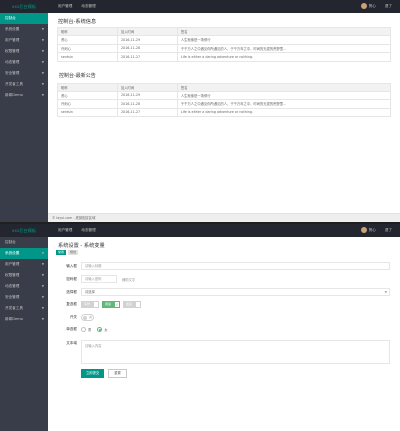  Describe the element at coordinates (71, 265) in the screenshot. I see `field-label: 输入框` at that location.